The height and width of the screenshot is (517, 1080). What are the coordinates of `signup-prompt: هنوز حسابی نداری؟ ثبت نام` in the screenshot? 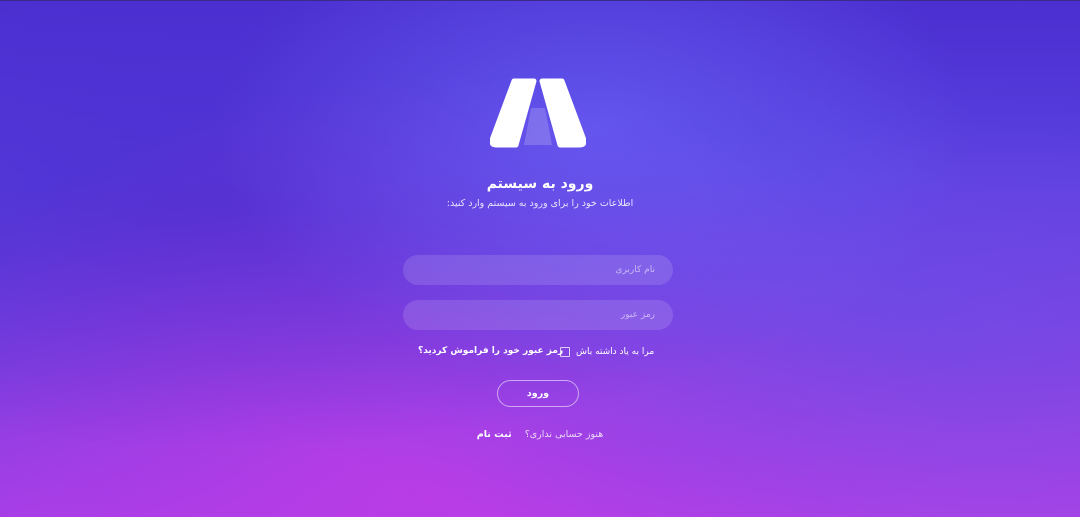 It's located at (540, 434).